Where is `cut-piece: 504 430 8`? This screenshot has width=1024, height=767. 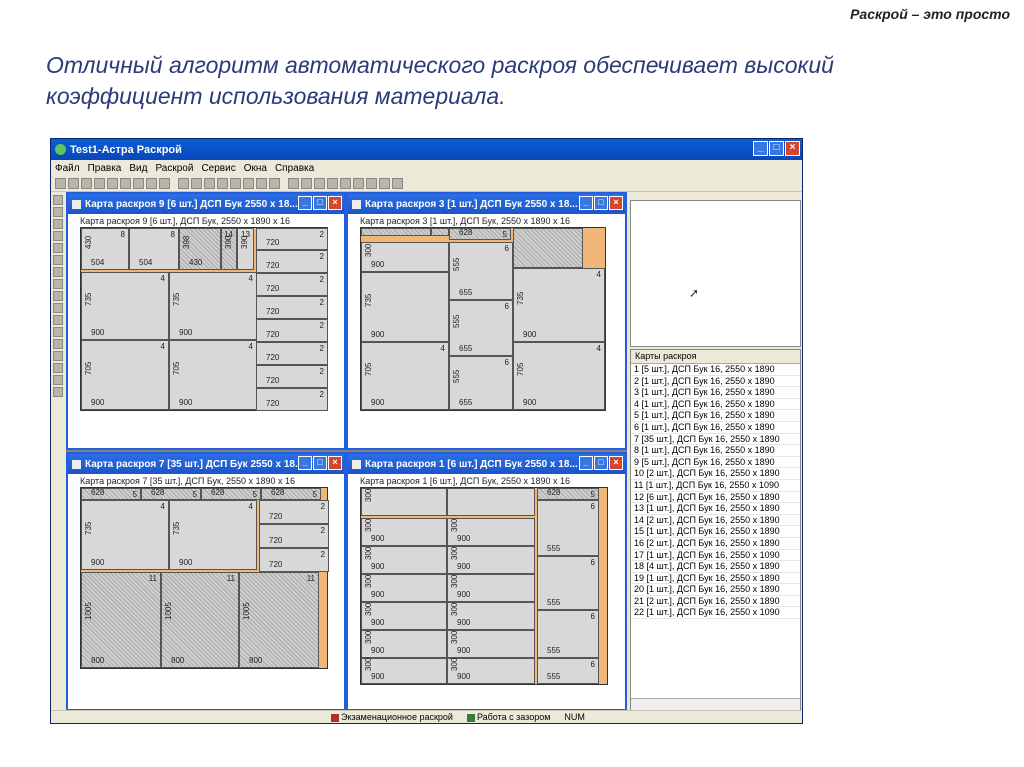 cut-piece: 504 430 8 is located at coordinates (105, 249).